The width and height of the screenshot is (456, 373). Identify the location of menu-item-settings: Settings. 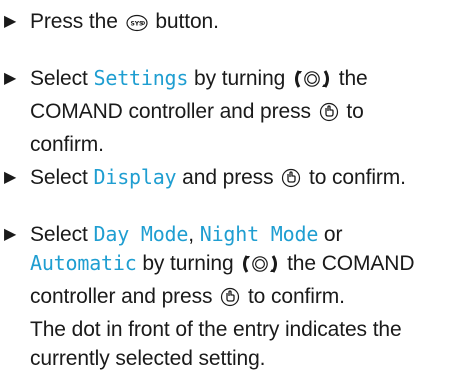
(141, 78).